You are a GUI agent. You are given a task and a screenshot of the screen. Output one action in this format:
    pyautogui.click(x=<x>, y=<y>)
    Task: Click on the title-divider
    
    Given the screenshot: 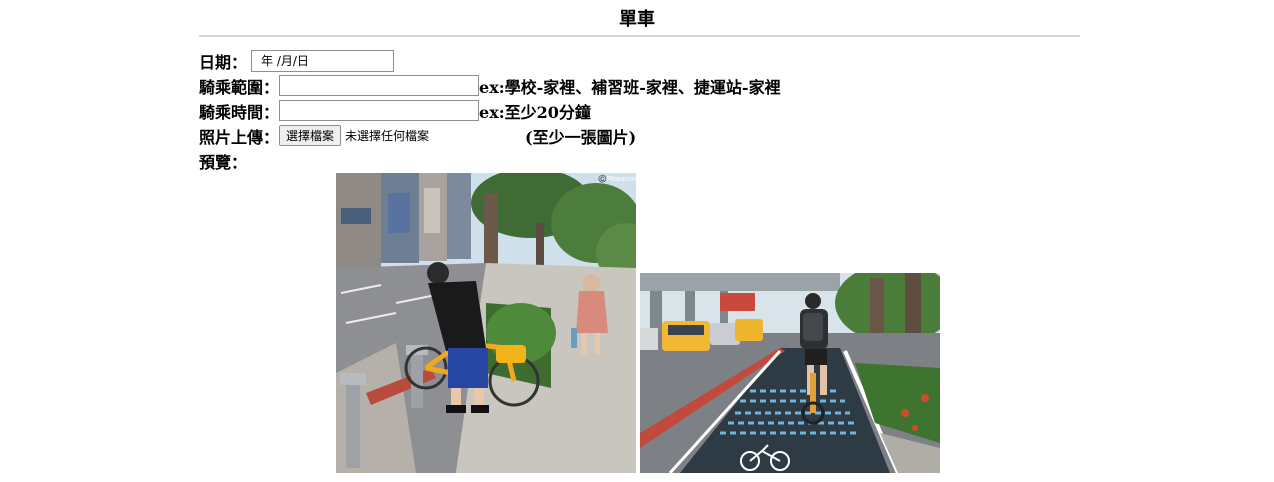 What is the action you would take?
    pyautogui.click(x=639, y=36)
    